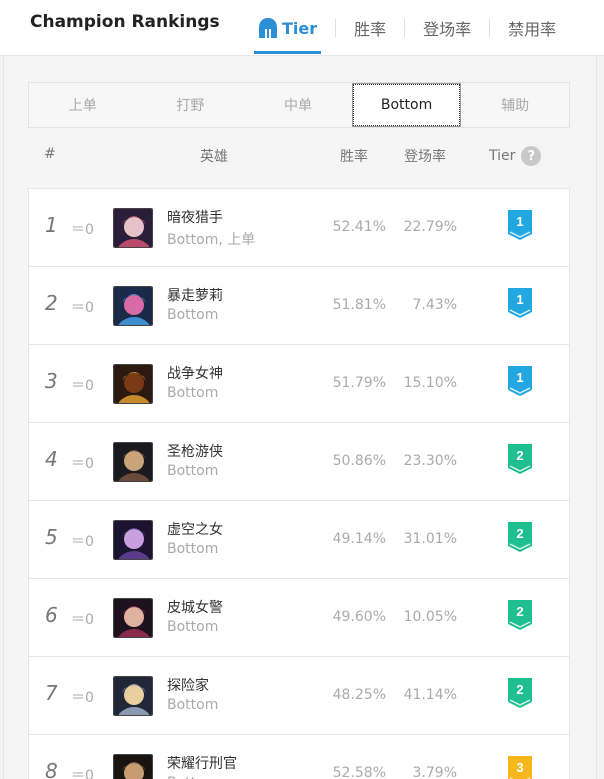 The width and height of the screenshot is (604, 779). I want to click on rank-number: 5, so click(51, 537).